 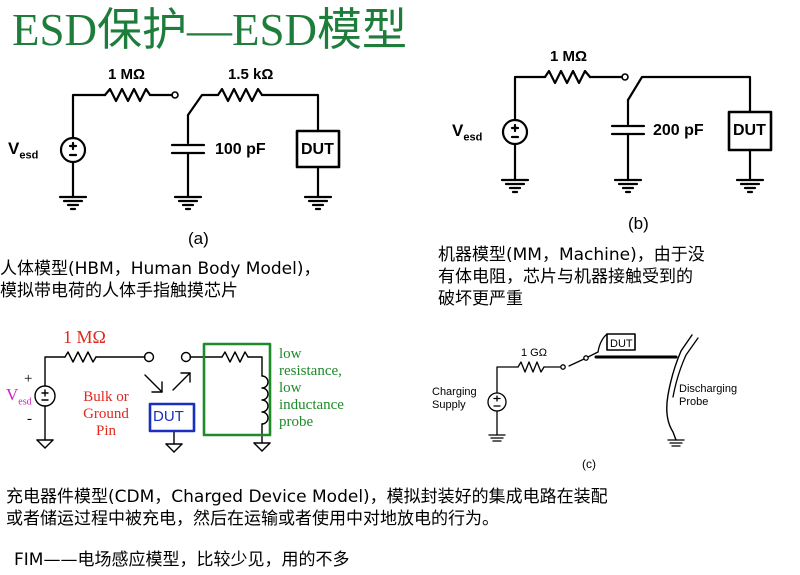 What do you see at coordinates (19, 396) in the screenshot?
I see `cdm-vesd-label: Vesd` at bounding box center [19, 396].